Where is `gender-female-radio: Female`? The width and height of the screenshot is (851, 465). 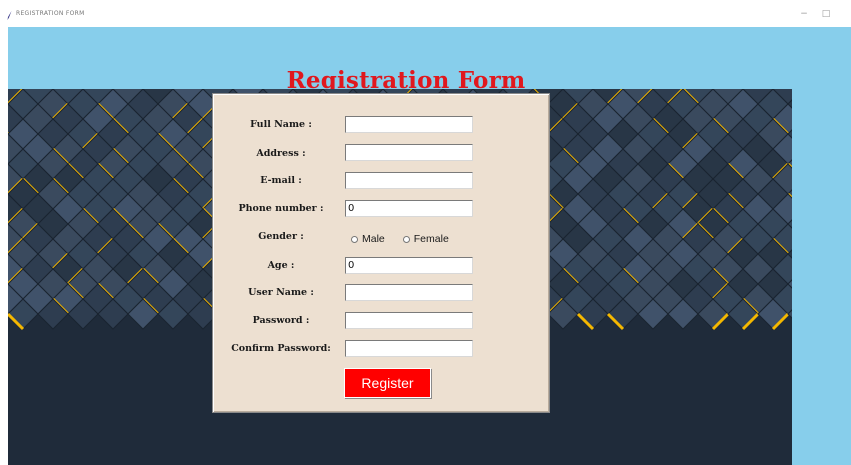
gender-female-radio: Female is located at coordinates (425, 239).